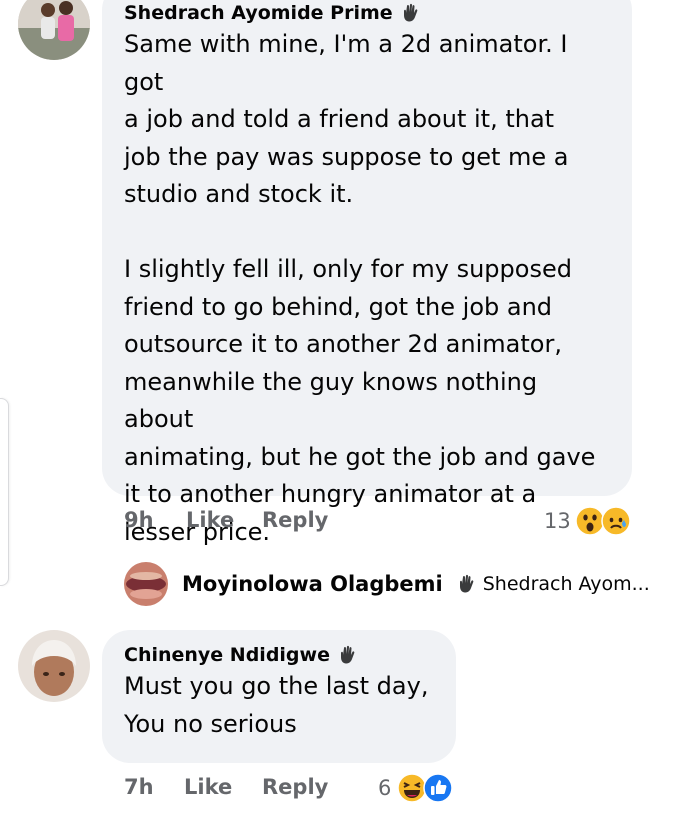  Describe the element at coordinates (416, 788) in the screenshot. I see `reaction-summary: 6` at that location.